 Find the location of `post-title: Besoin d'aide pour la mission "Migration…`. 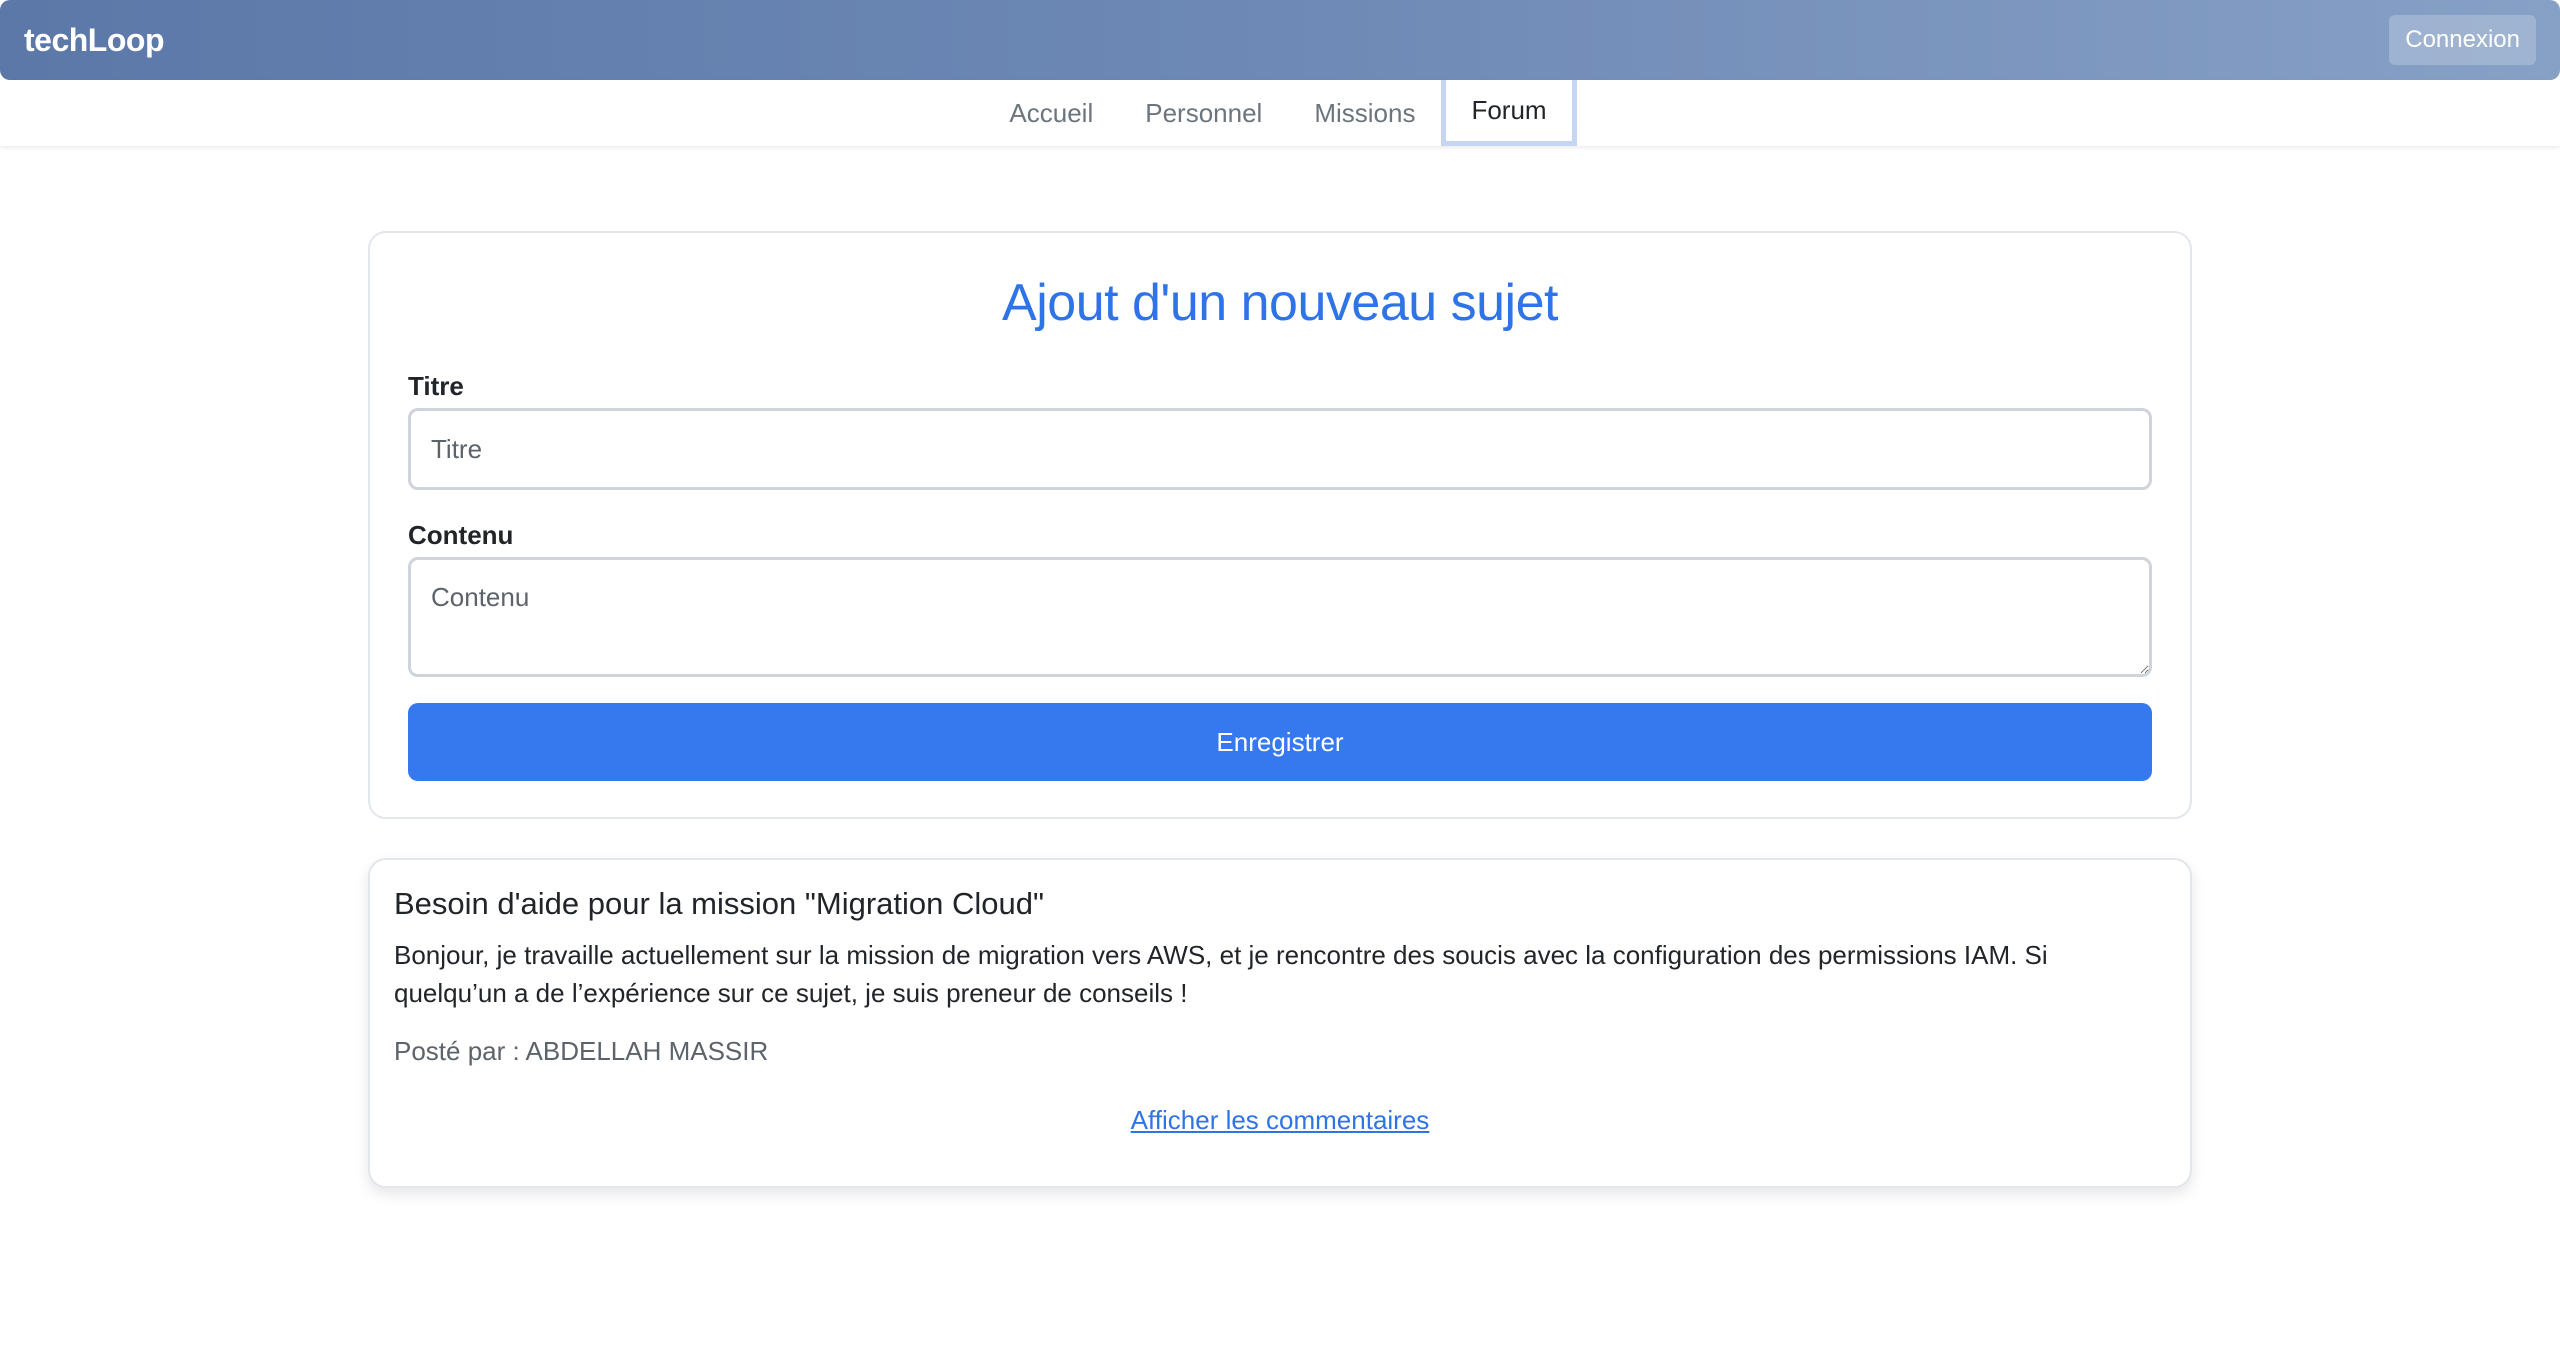

post-title: Besoin d'aide pour la mission "Migration… is located at coordinates (719, 903).